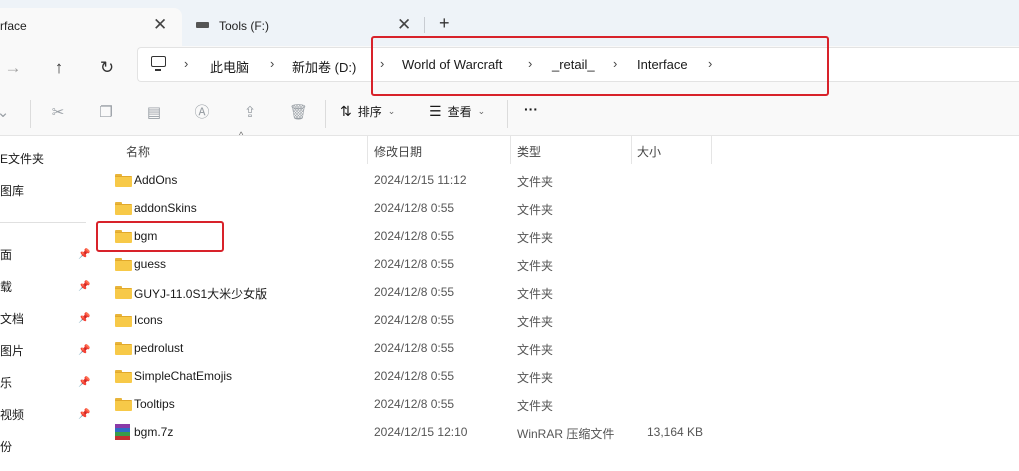 The width and height of the screenshot is (1019, 471). I want to click on table-row: addonSkins 2024/12/8 0:55 文件夹, so click(557, 209).